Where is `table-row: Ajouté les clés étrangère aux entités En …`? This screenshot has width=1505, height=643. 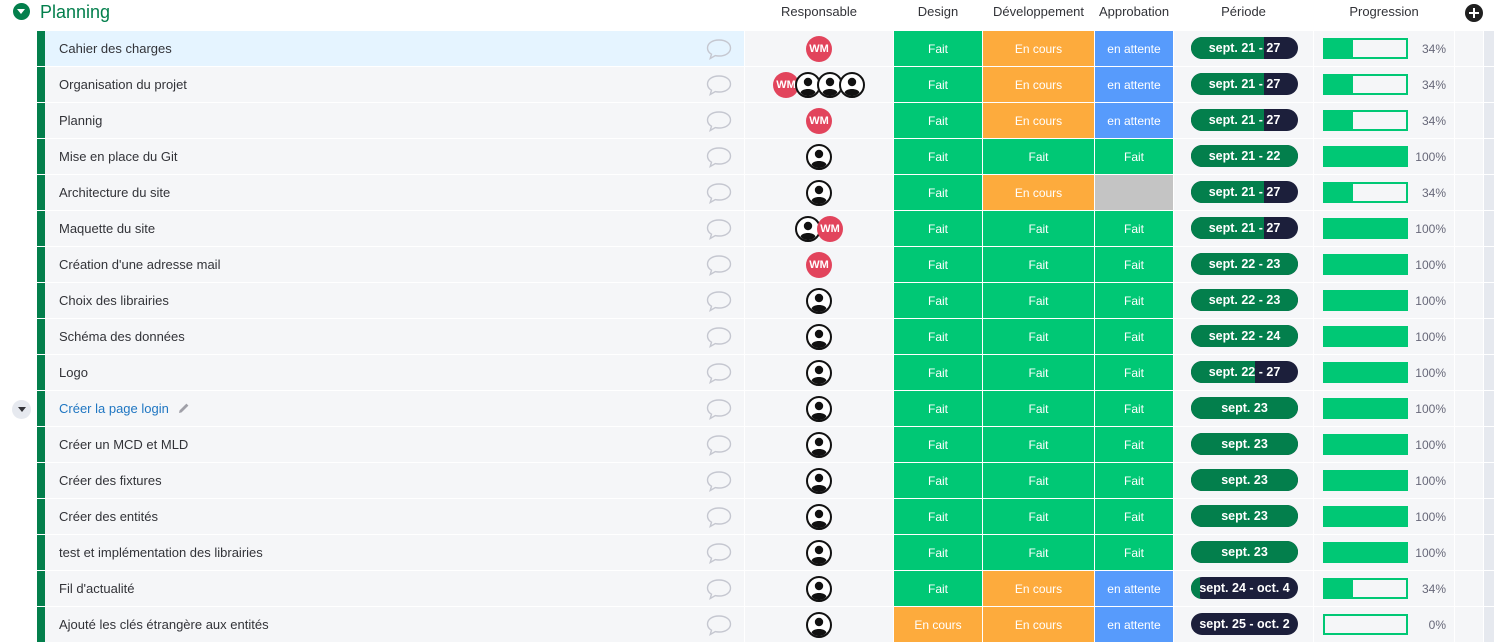
table-row: Ajouté les clés étrangère aux entités En … is located at coordinates (752, 624).